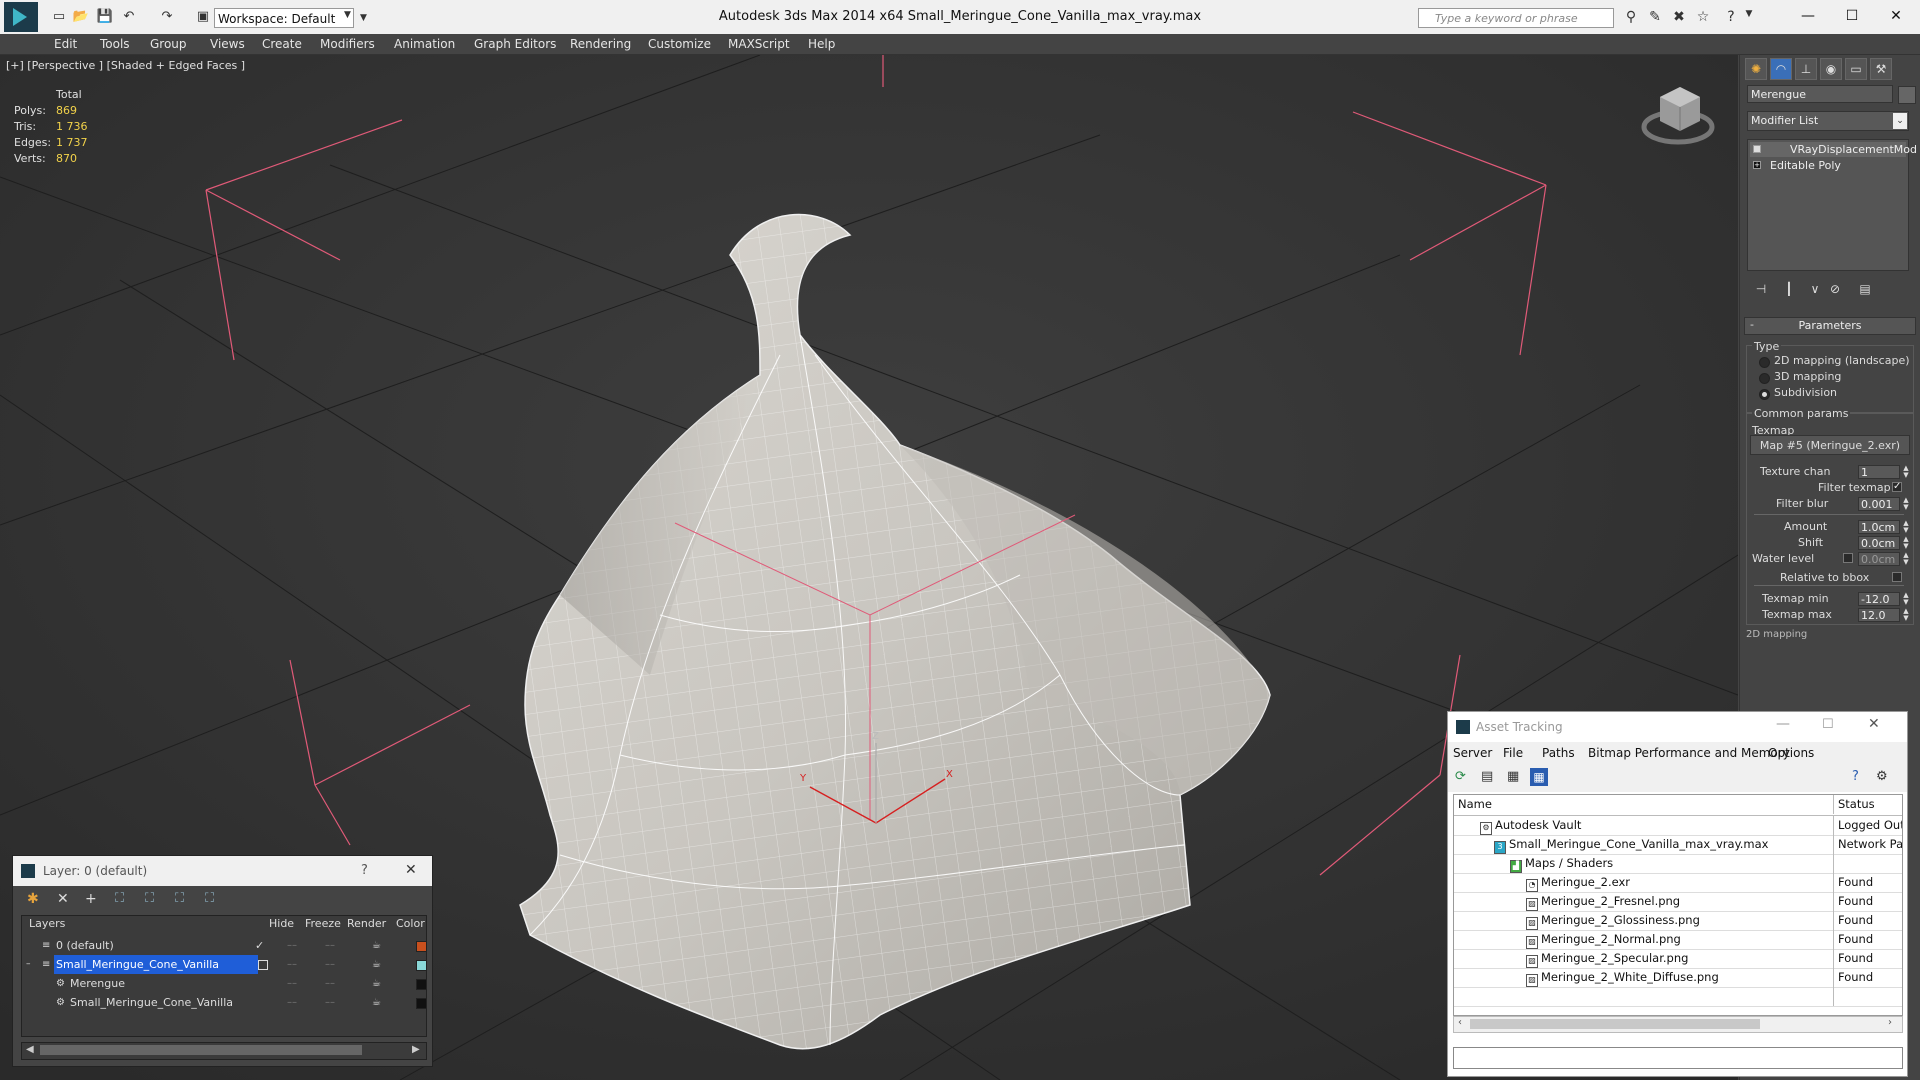  Describe the element at coordinates (201, 1050) in the screenshot. I see `scroll-thumb` at that location.